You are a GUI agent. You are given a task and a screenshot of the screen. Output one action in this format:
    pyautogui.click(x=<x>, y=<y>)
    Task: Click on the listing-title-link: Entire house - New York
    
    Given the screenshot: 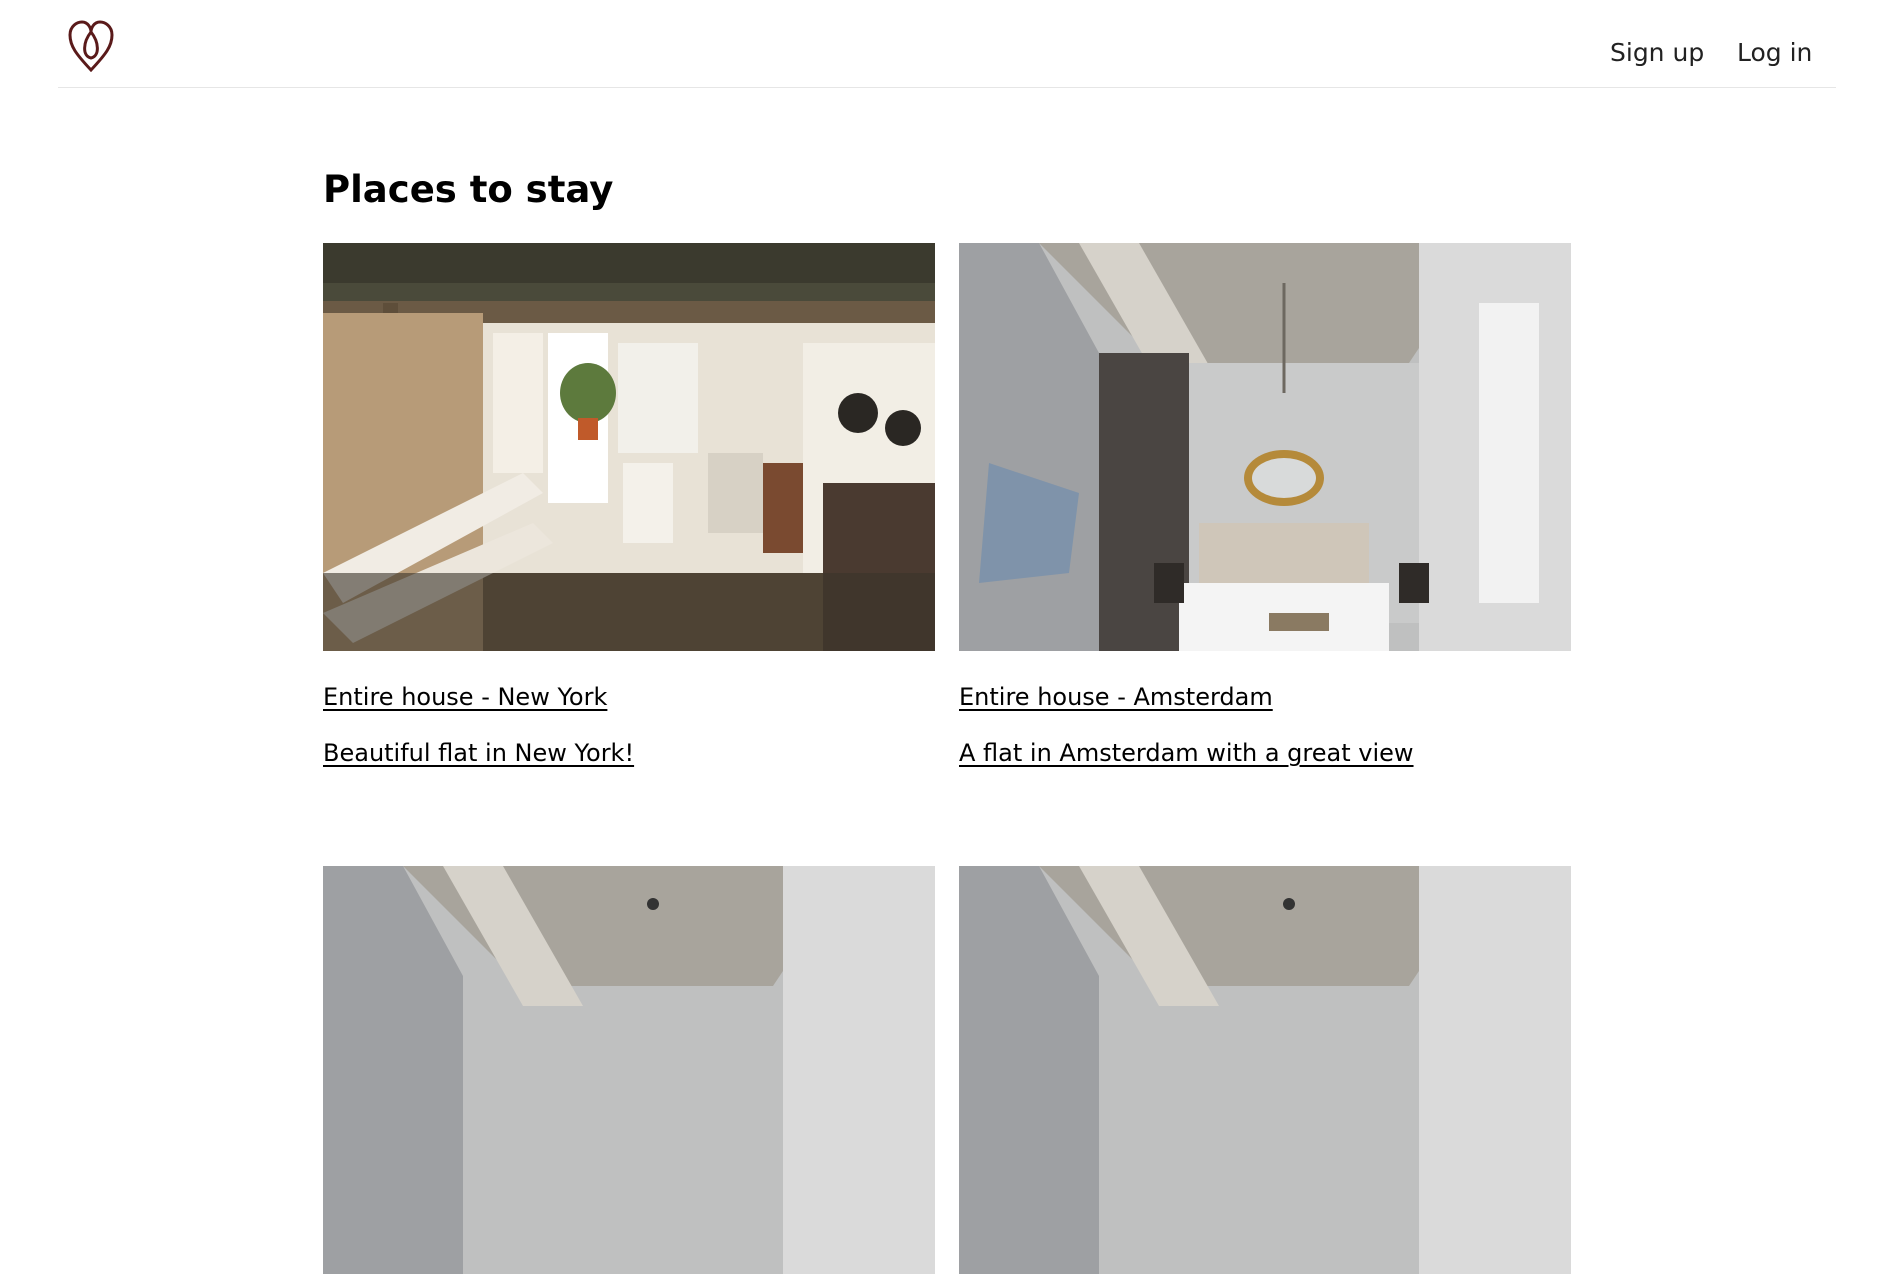 What is the action you would take?
    pyautogui.click(x=465, y=697)
    